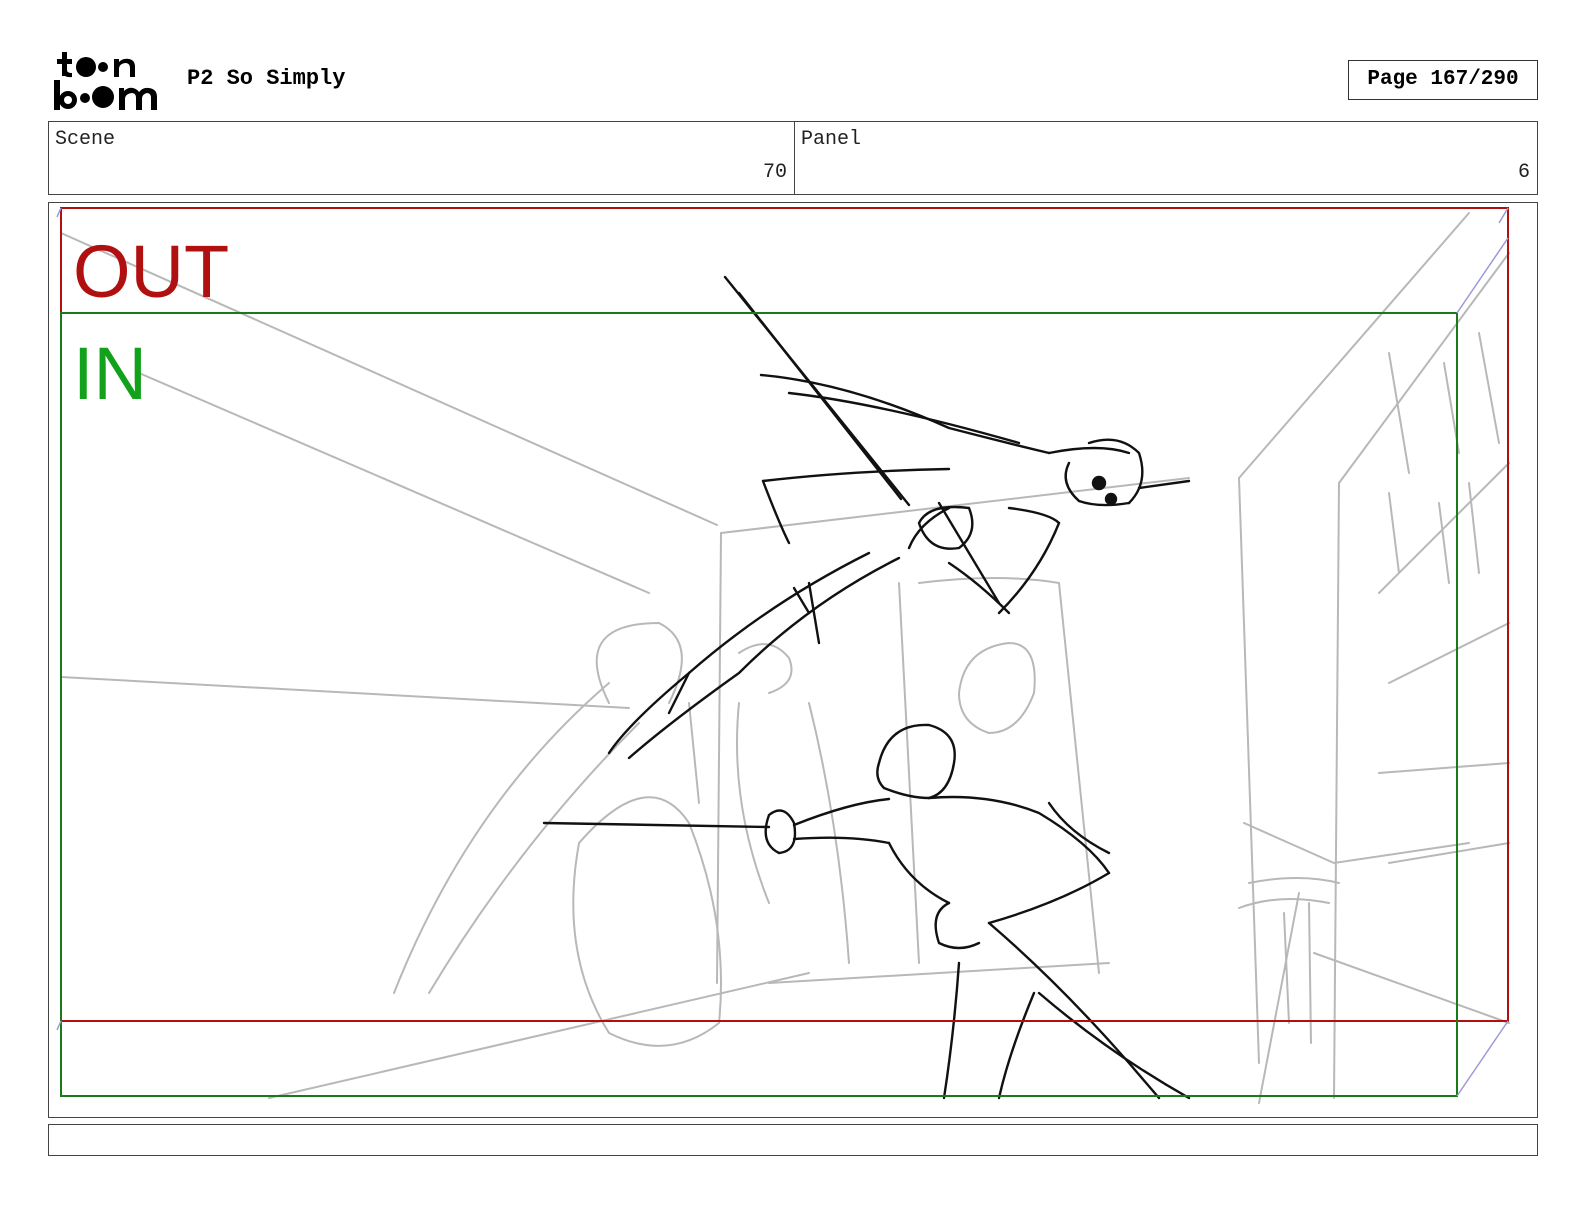 This screenshot has width=1584, height=1224. I want to click on panel-number: 6, so click(1523, 172).